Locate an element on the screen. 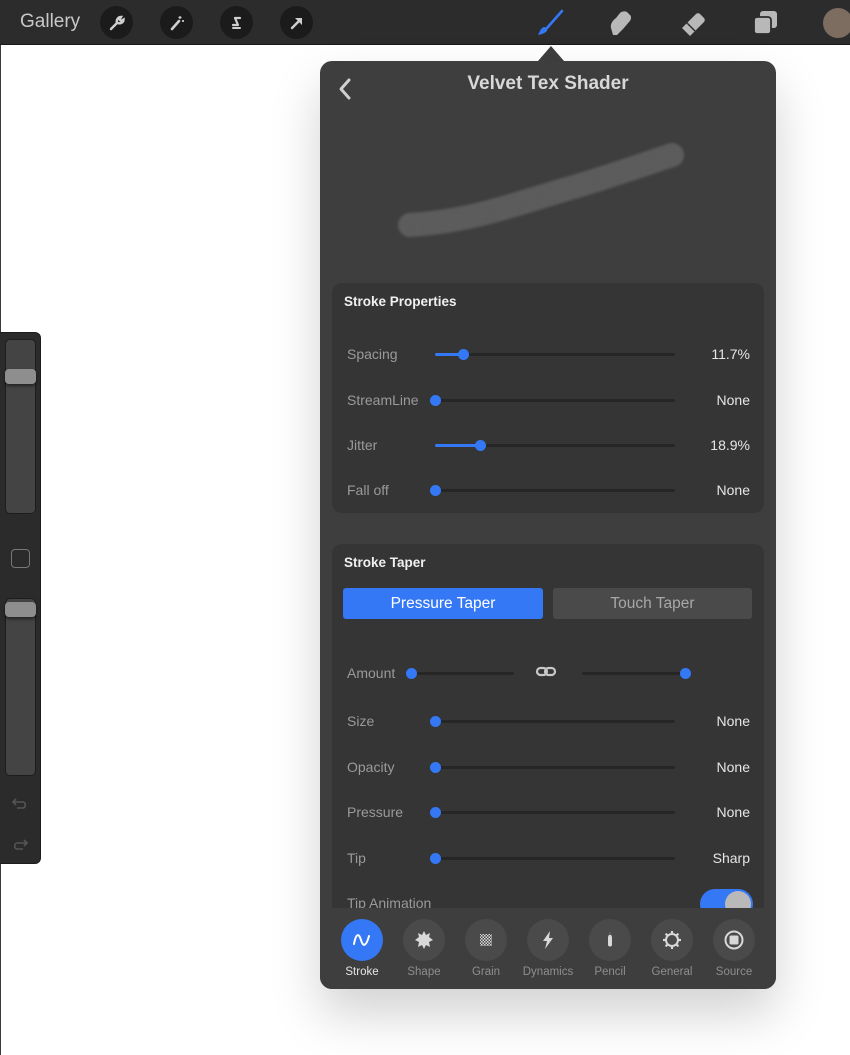  slider-fill is located at coordinates (457, 445).